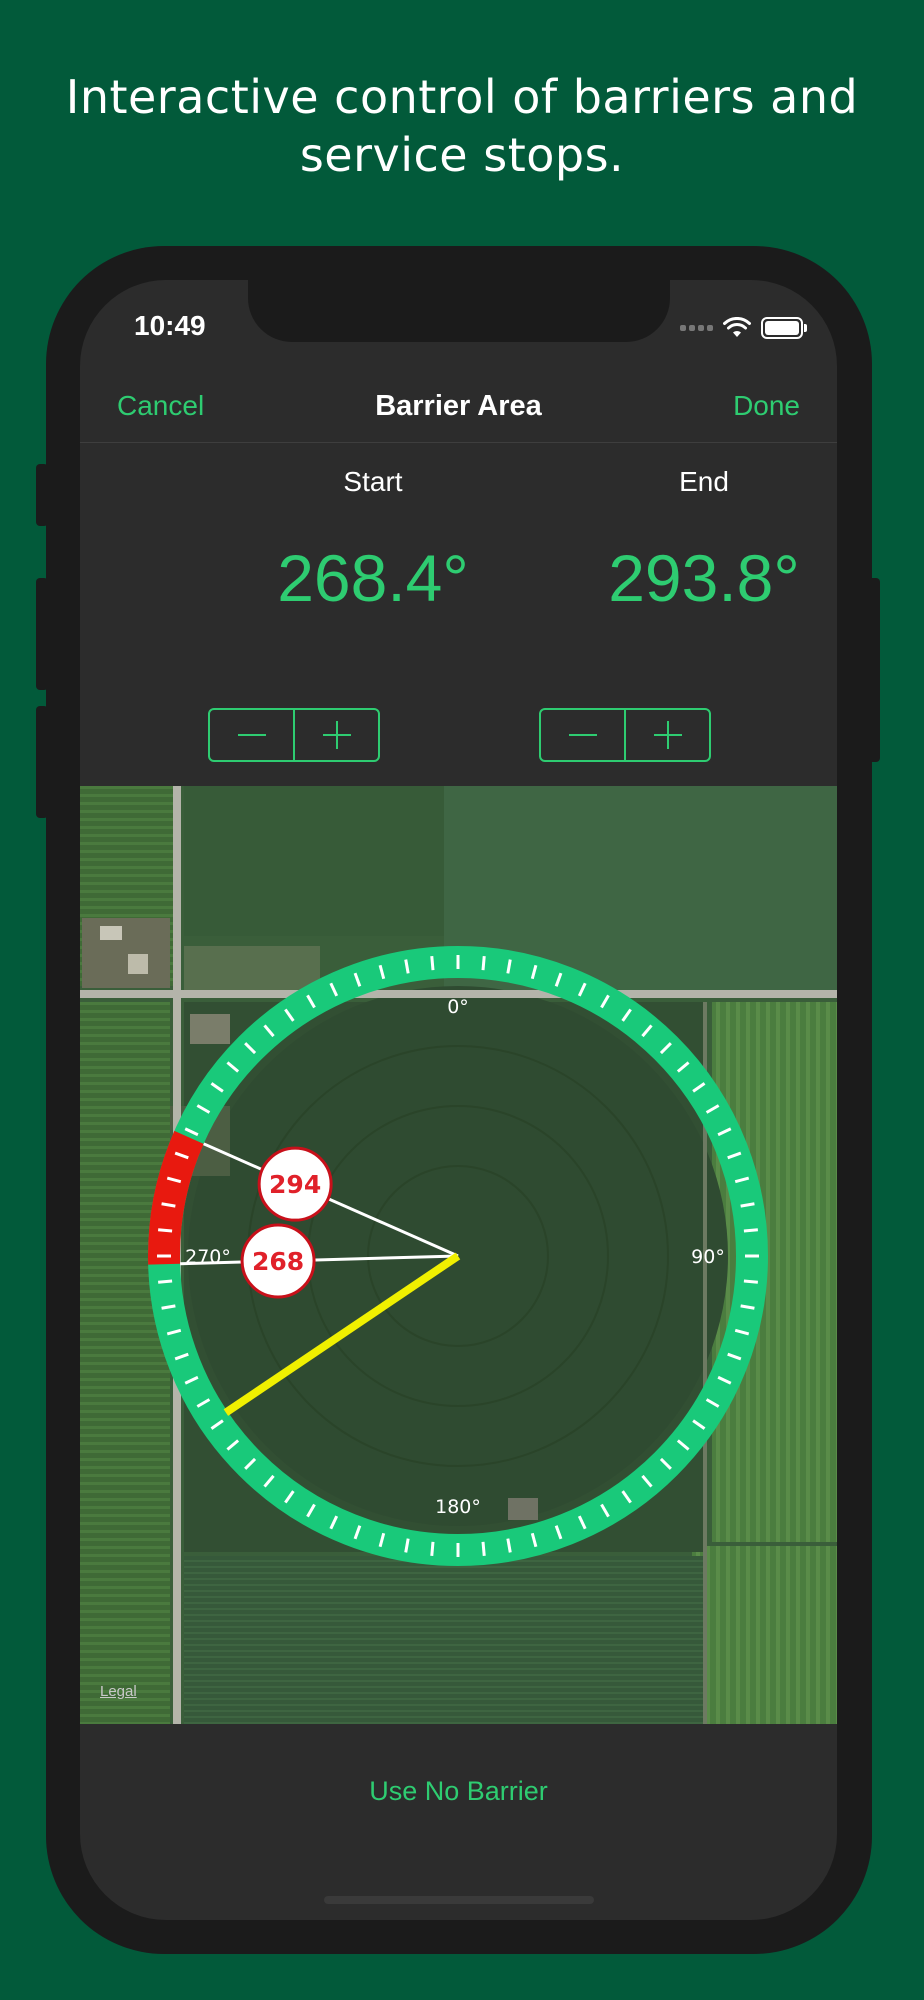 The height and width of the screenshot is (2000, 924). What do you see at coordinates (170, 325) in the screenshot?
I see `status-time: 10:49` at bounding box center [170, 325].